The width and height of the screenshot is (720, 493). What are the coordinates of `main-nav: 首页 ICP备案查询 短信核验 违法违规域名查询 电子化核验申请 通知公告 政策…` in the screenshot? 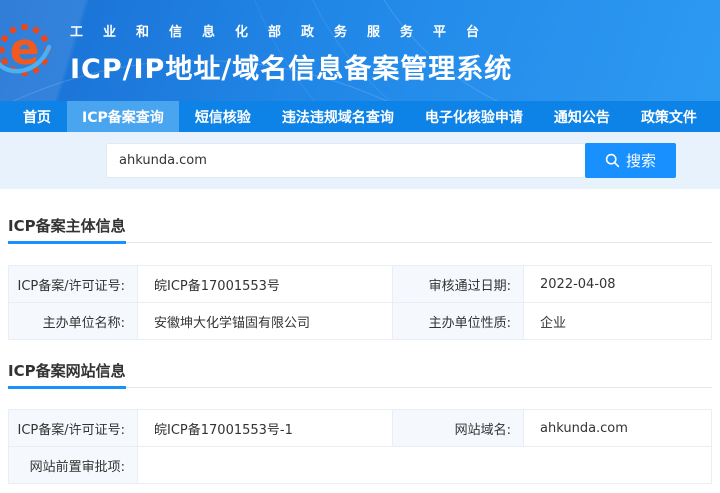 It's located at (360, 116).